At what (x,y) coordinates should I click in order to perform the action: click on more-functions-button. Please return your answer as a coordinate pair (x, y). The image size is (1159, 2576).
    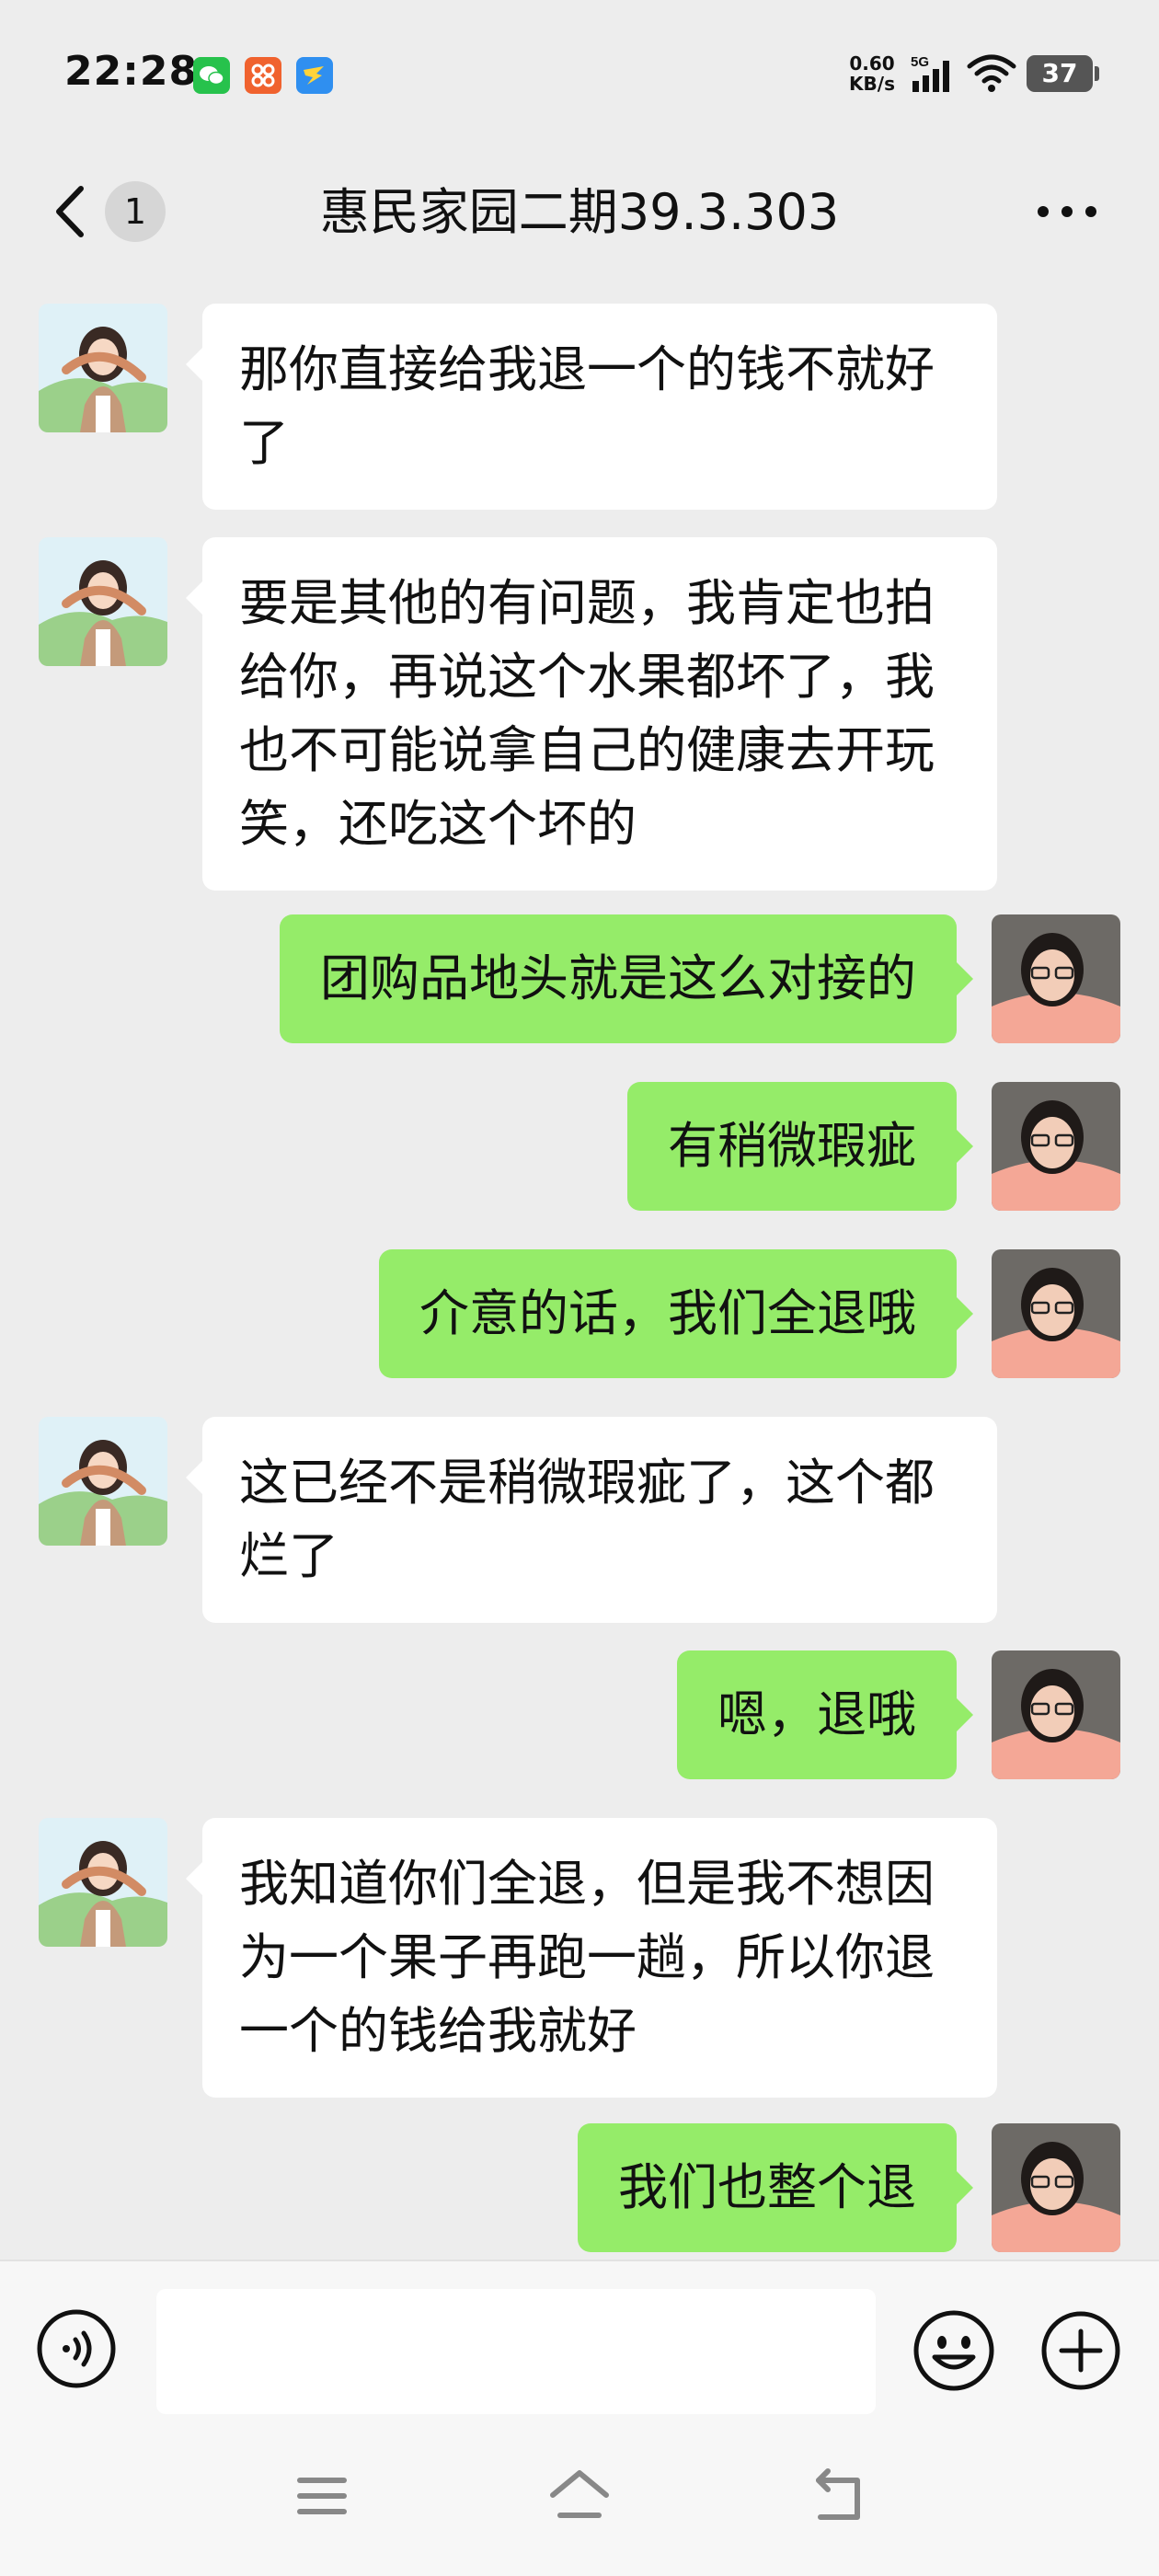
    Looking at the image, I should click on (1080, 2350).